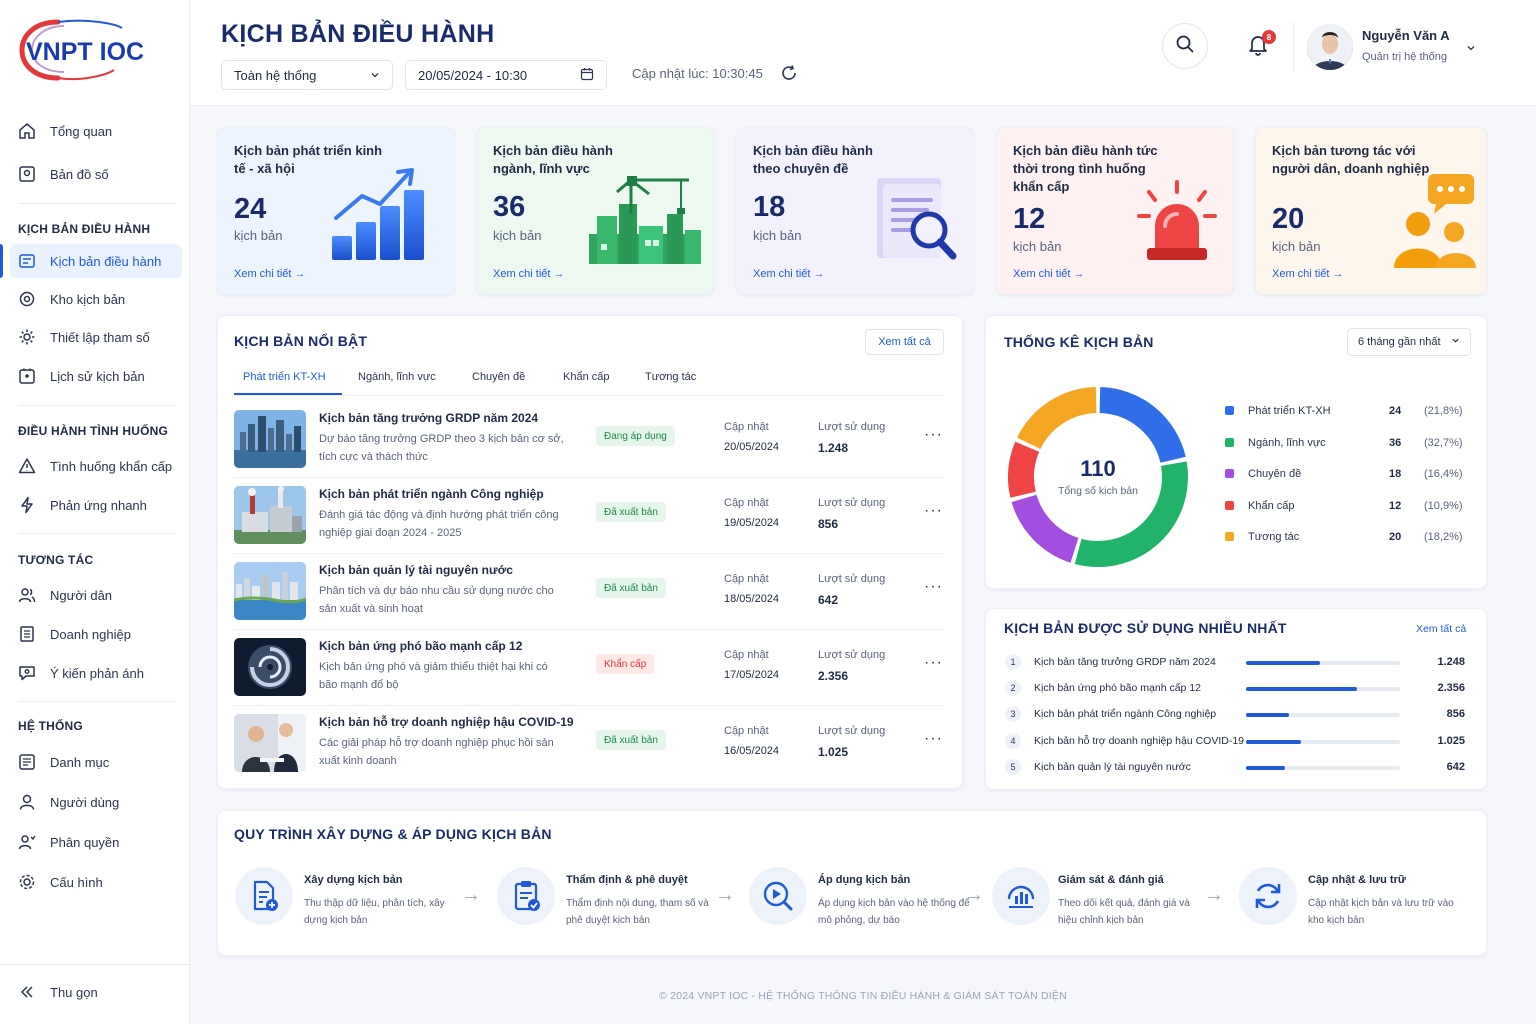 The width and height of the screenshot is (1536, 1024). What do you see at coordinates (397, 377) in the screenshot?
I see `tab-sector: Ngành, lĩnh vực` at bounding box center [397, 377].